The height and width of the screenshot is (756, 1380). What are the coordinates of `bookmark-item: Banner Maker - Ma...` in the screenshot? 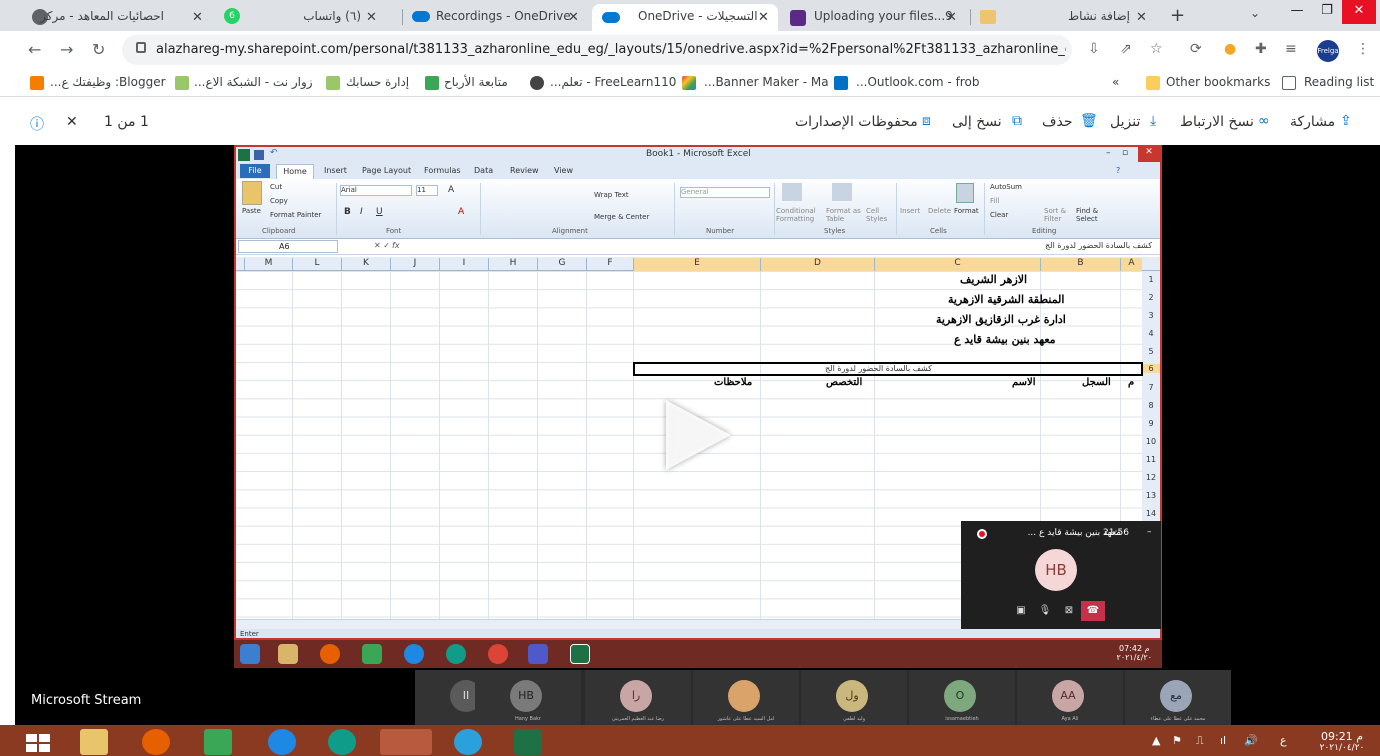 It's located at (766, 82).